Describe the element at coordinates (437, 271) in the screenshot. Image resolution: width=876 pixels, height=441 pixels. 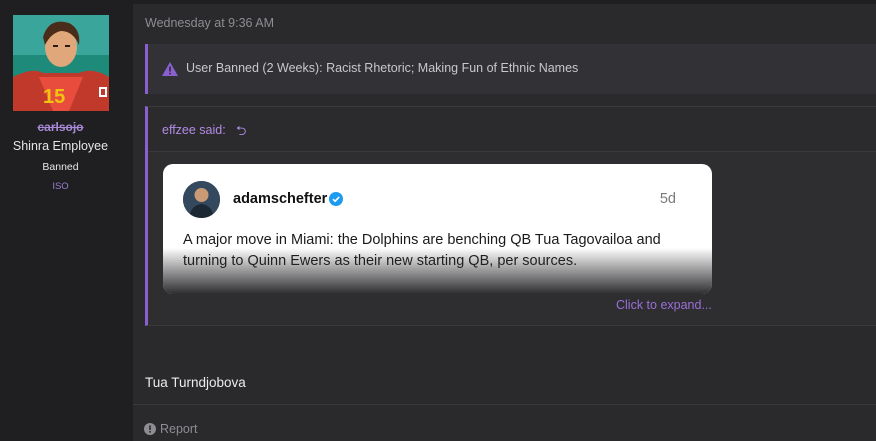
I see `tweet-fade-overlay` at that location.